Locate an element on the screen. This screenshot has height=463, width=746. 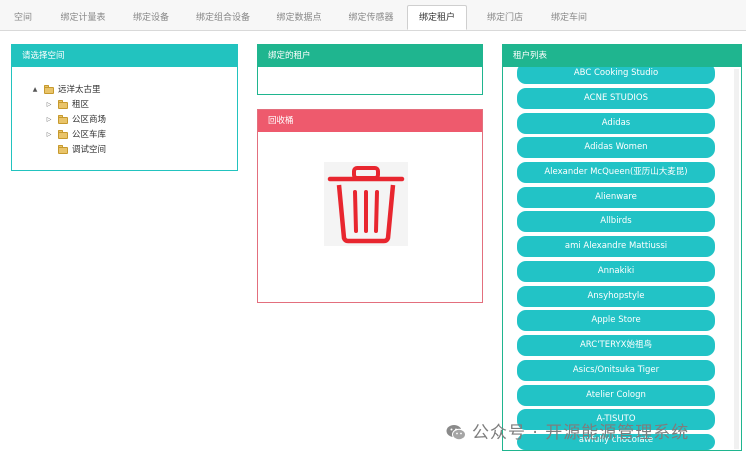
bound-tenants-panel: 绑定的租户 is located at coordinates (370, 69).